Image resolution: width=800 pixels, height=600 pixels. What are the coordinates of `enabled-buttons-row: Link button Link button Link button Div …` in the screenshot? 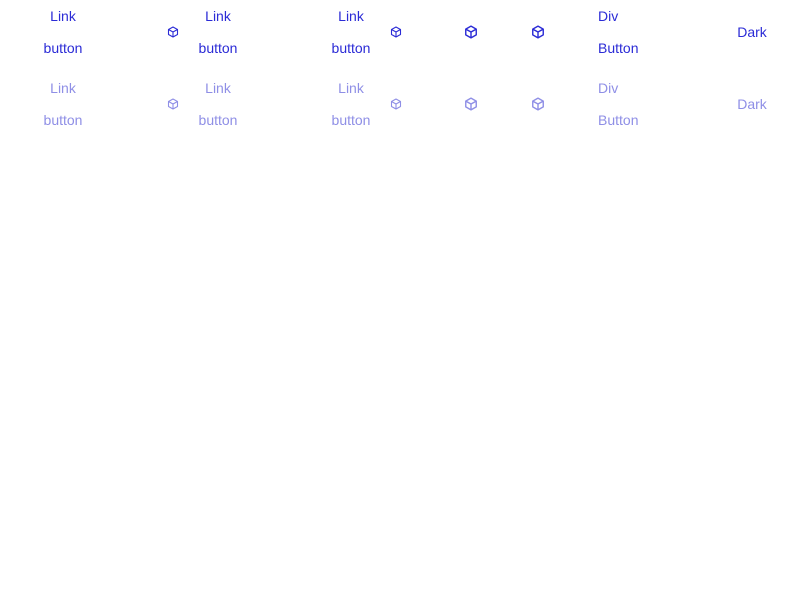 It's located at (400, 32).